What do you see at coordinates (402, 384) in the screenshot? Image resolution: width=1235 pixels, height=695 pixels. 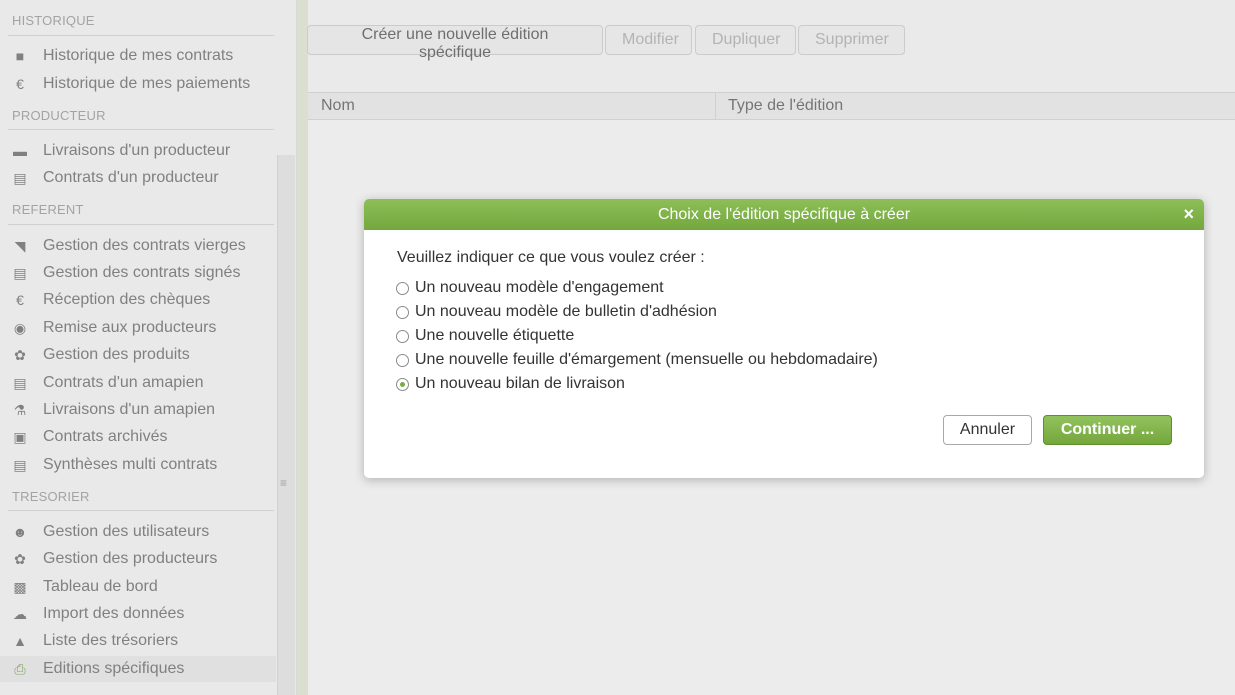 I see `radio-button-selected` at bounding box center [402, 384].